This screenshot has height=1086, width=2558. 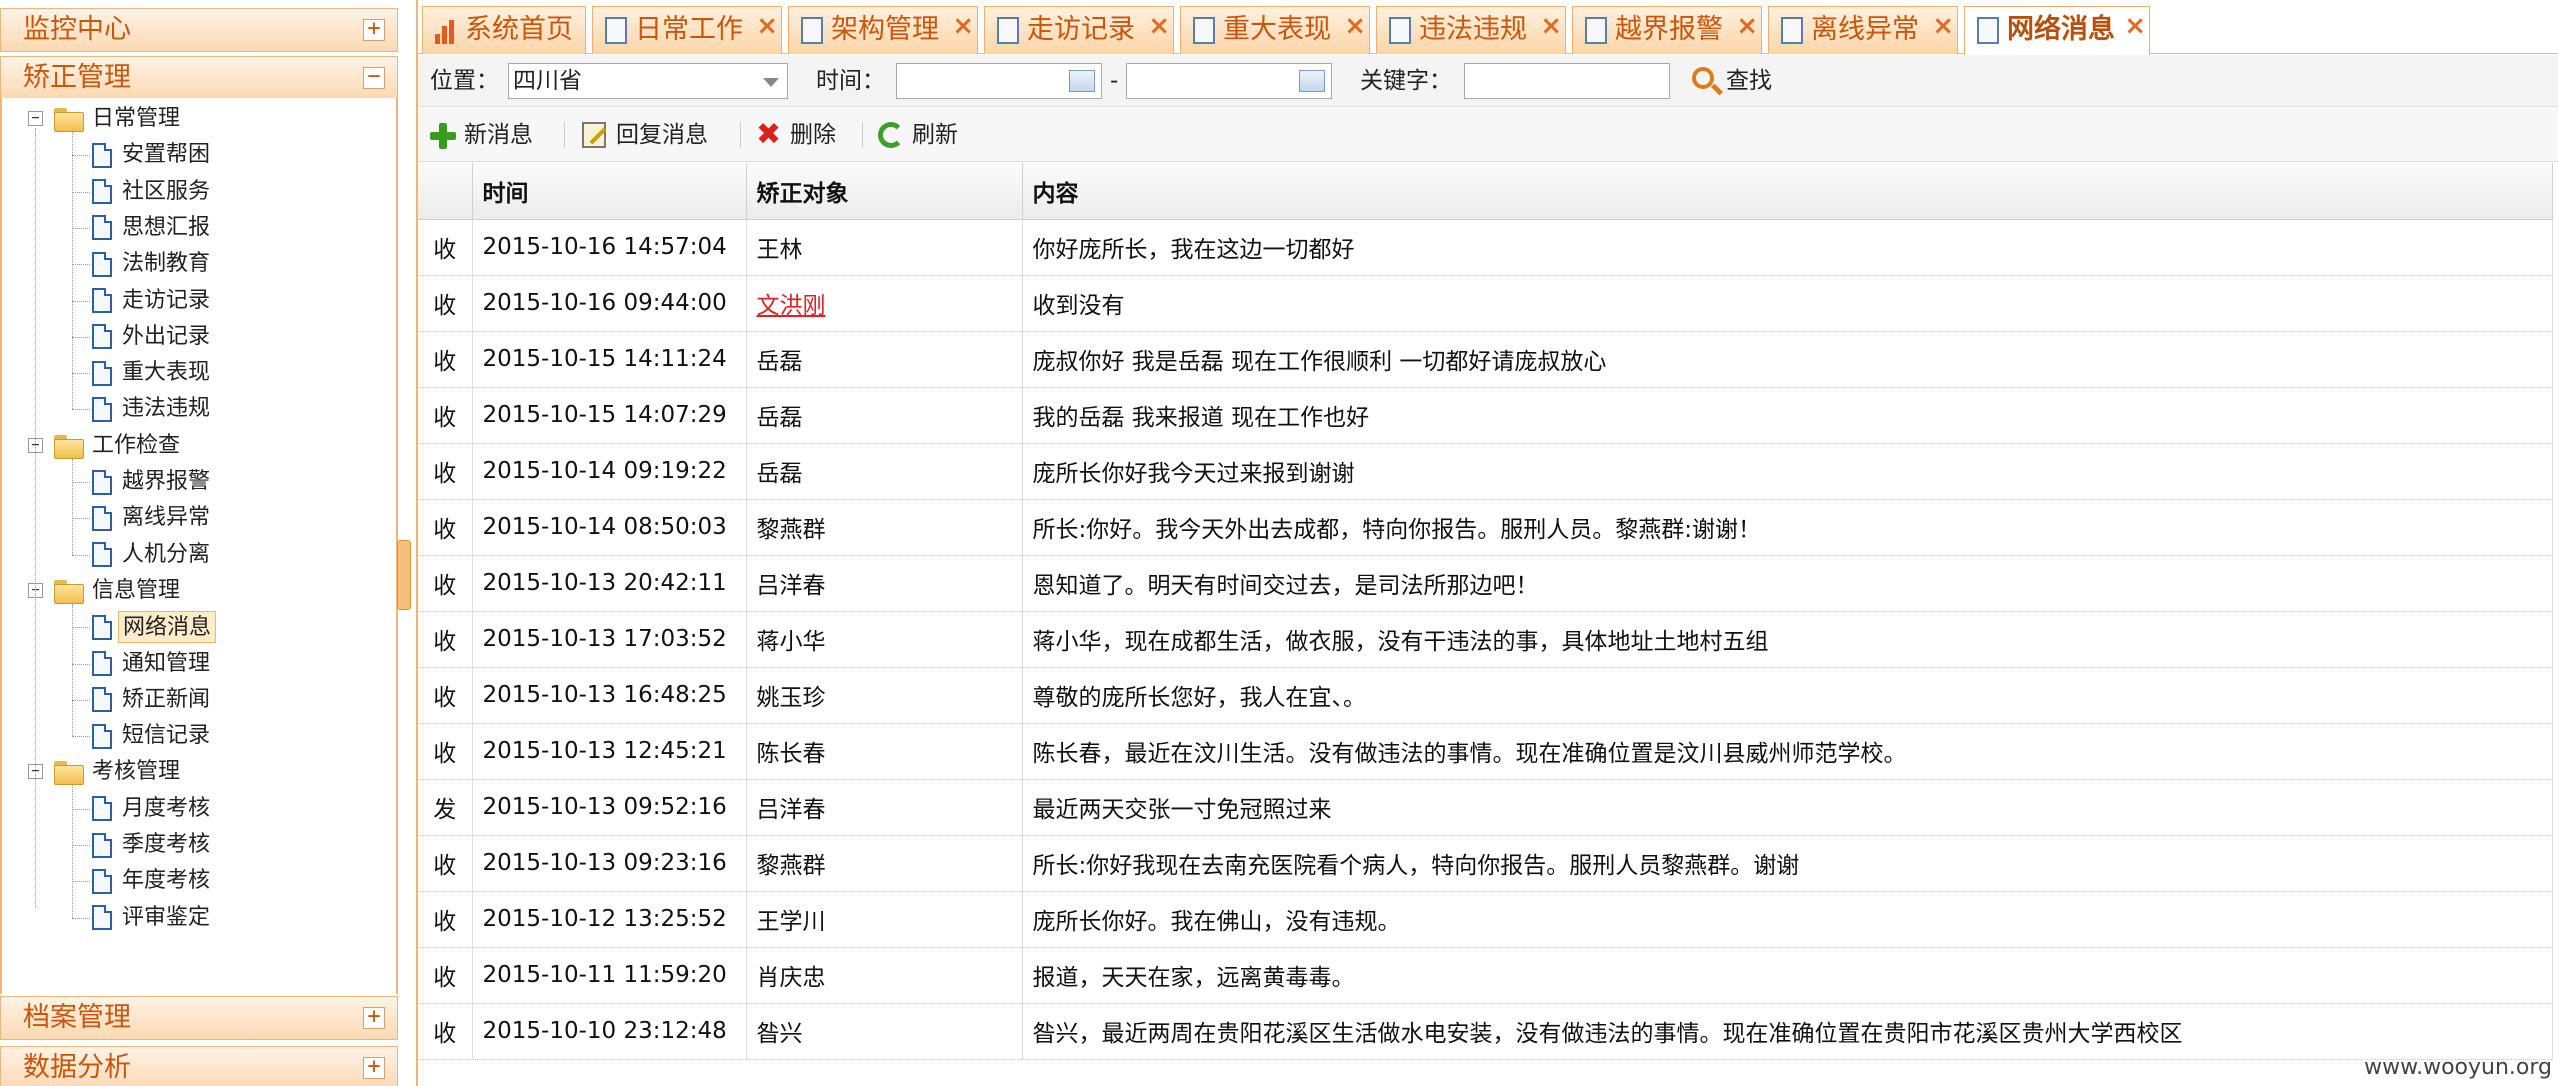 I want to click on table-row: 收 2015-10-14 09:19:22 岳磊 庞所长你好我今天过来报到谢谢, so click(x=1485, y=471).